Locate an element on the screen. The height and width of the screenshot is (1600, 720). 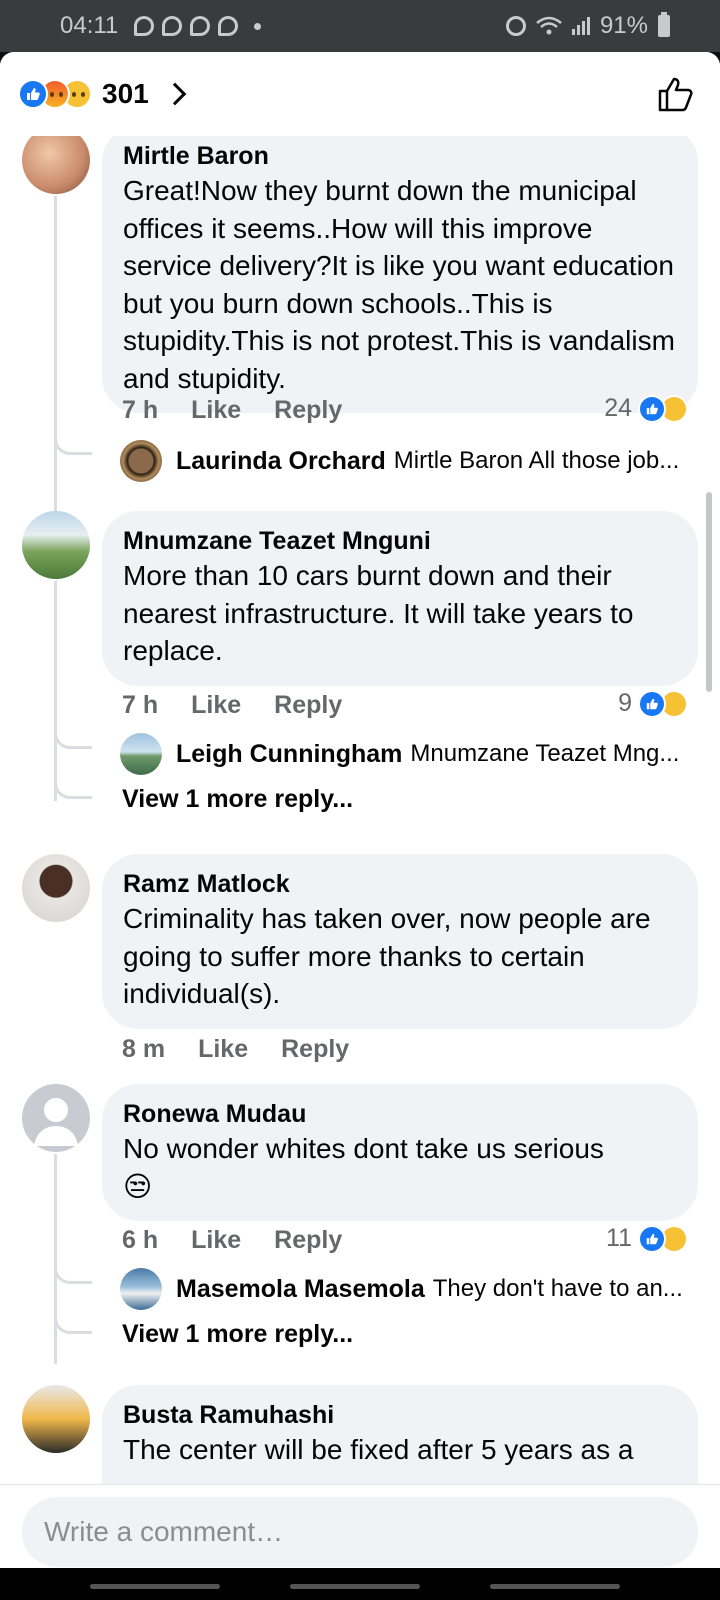
comment-emoji: 😒 is located at coordinates (138, 1186).